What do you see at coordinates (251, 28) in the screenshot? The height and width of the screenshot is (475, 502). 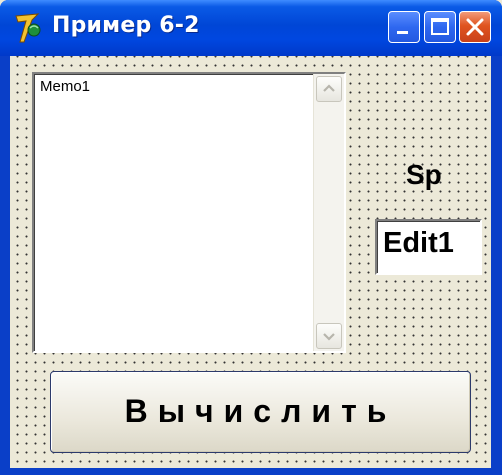 I see `title-bar: Пример 6-2` at bounding box center [251, 28].